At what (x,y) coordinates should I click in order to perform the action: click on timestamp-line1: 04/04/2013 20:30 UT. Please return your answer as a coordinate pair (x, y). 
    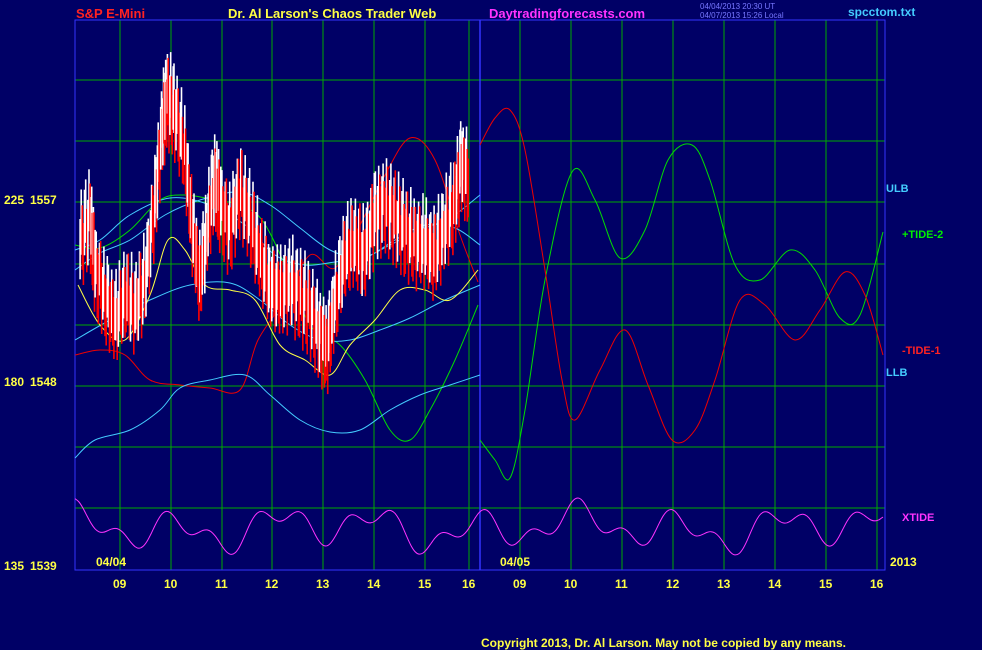
    Looking at the image, I should click on (737, 6).